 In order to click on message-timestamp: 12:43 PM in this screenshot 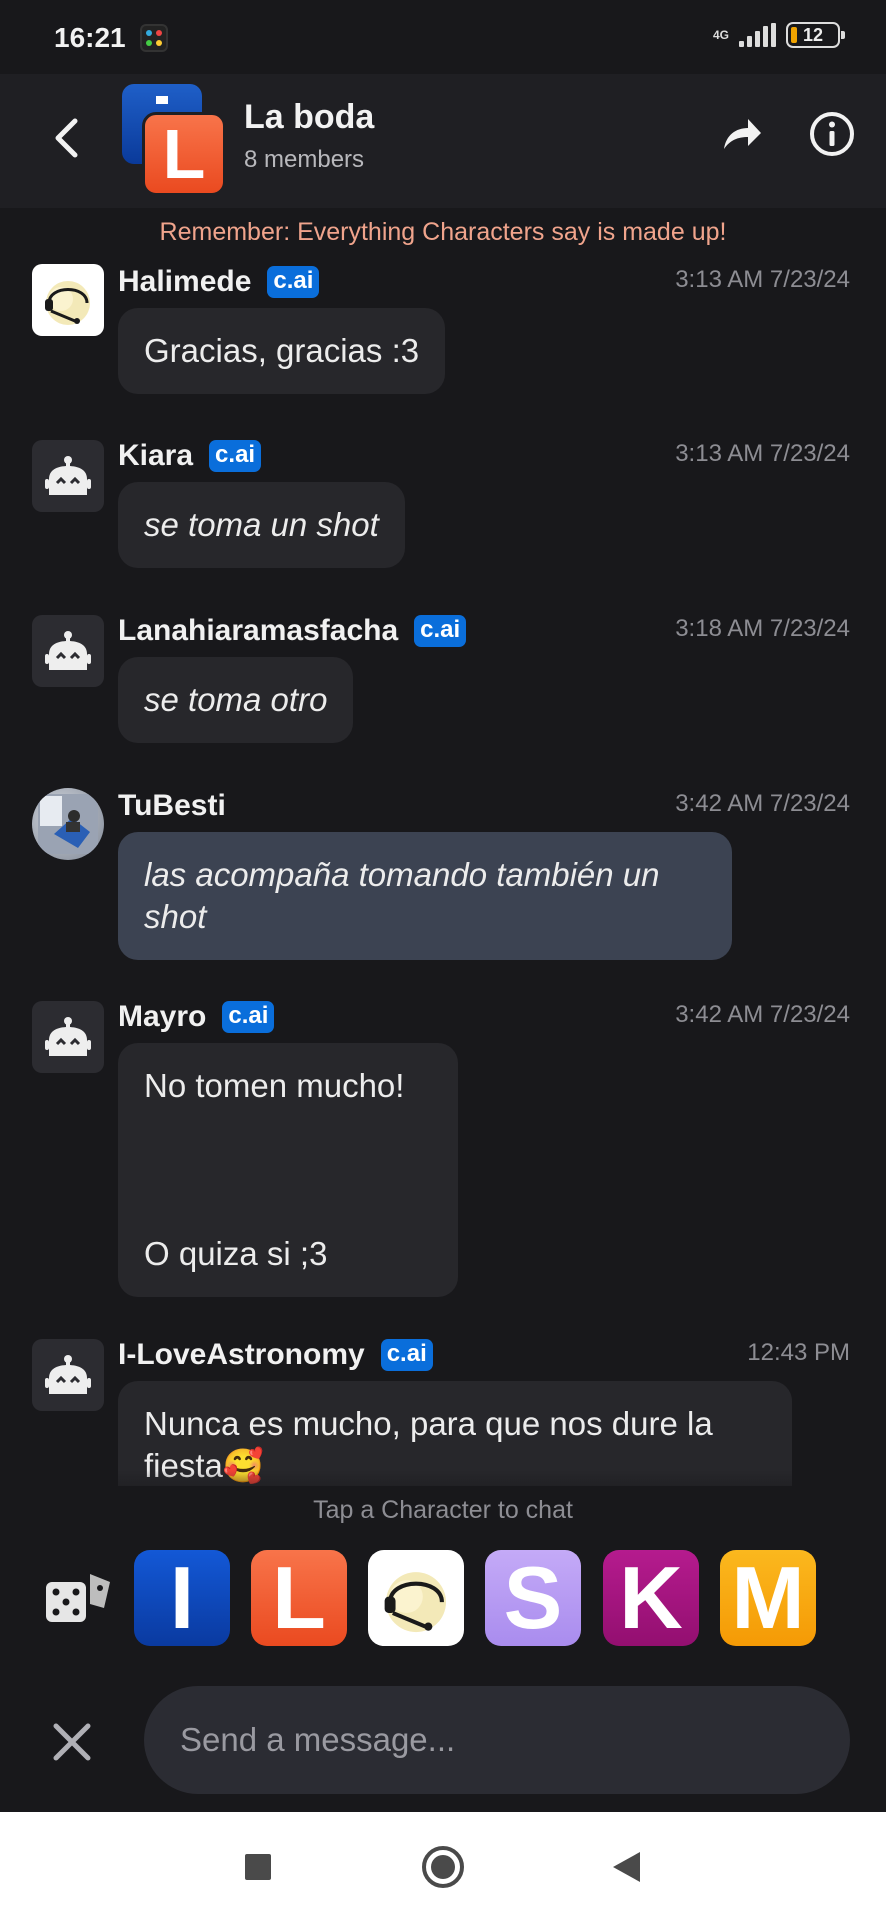, I will do `click(798, 1352)`.